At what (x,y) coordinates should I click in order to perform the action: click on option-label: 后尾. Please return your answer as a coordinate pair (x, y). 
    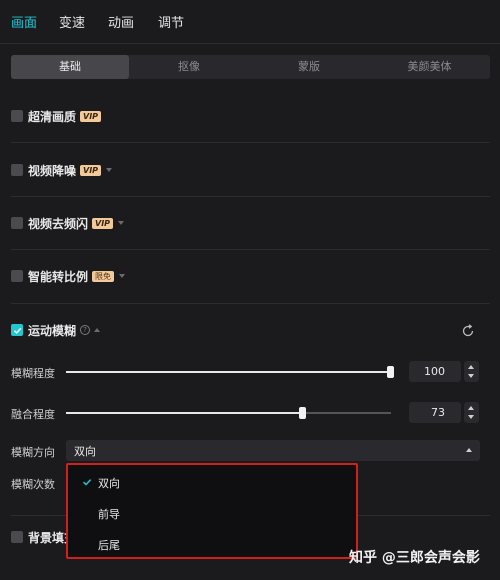
    Looking at the image, I should click on (109, 545).